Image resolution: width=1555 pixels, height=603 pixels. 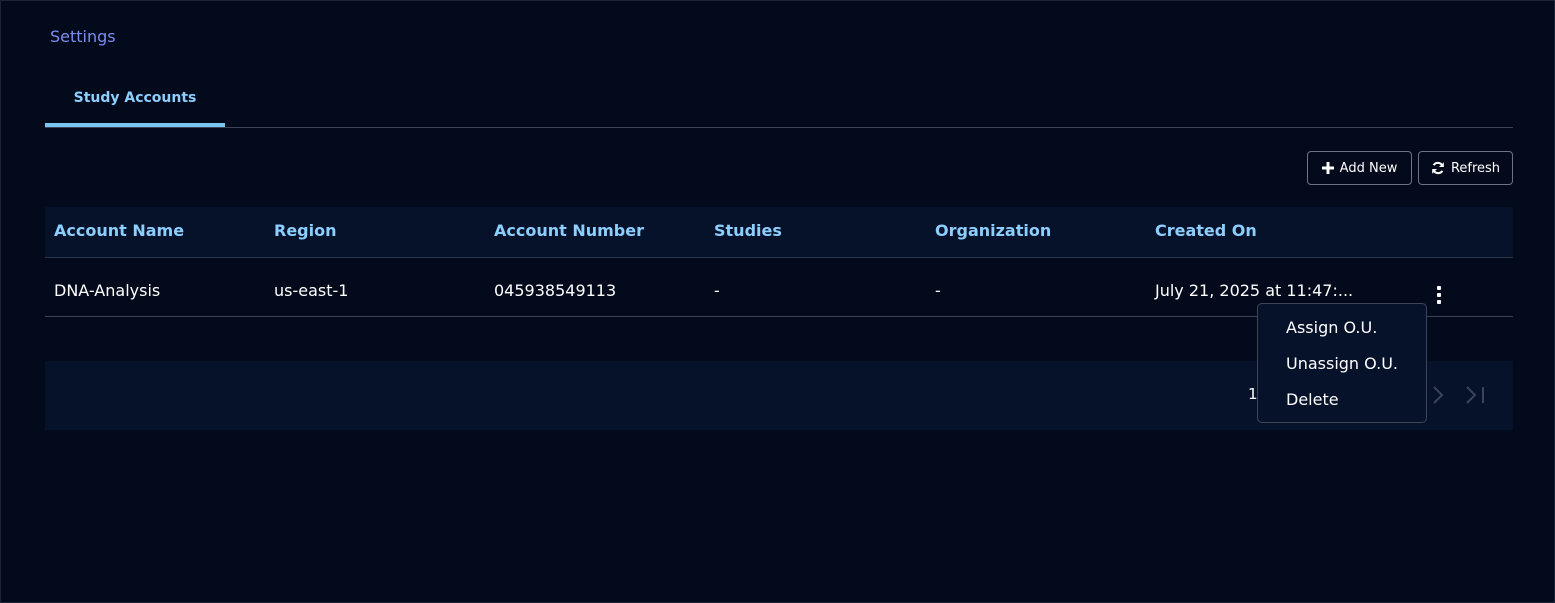 I want to click on column-header-account-name: Account Name, so click(x=119, y=231).